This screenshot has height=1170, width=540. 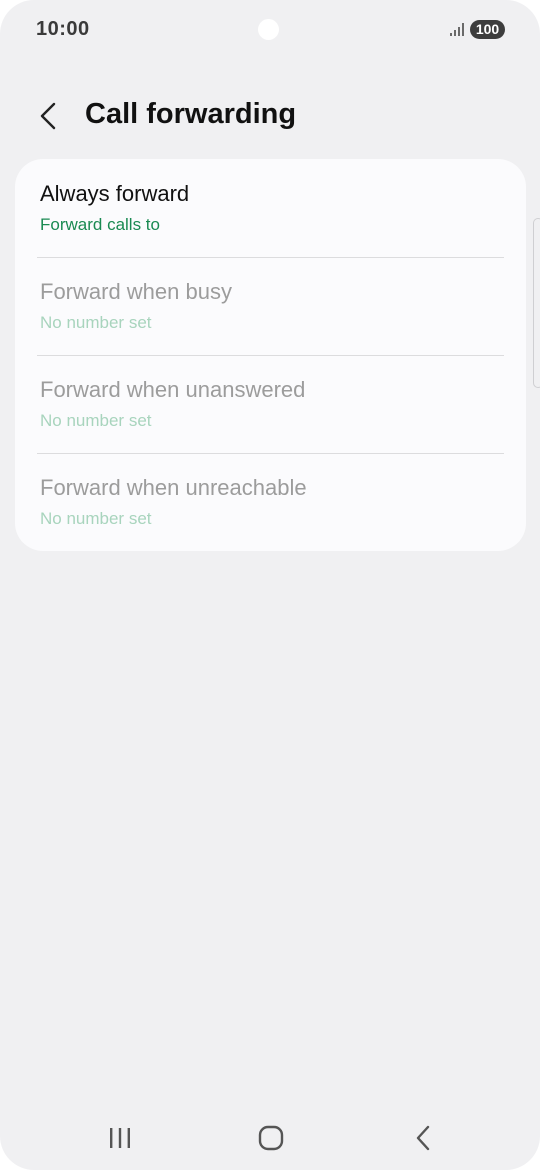 I want to click on header: Call forwarding, so click(x=270, y=115).